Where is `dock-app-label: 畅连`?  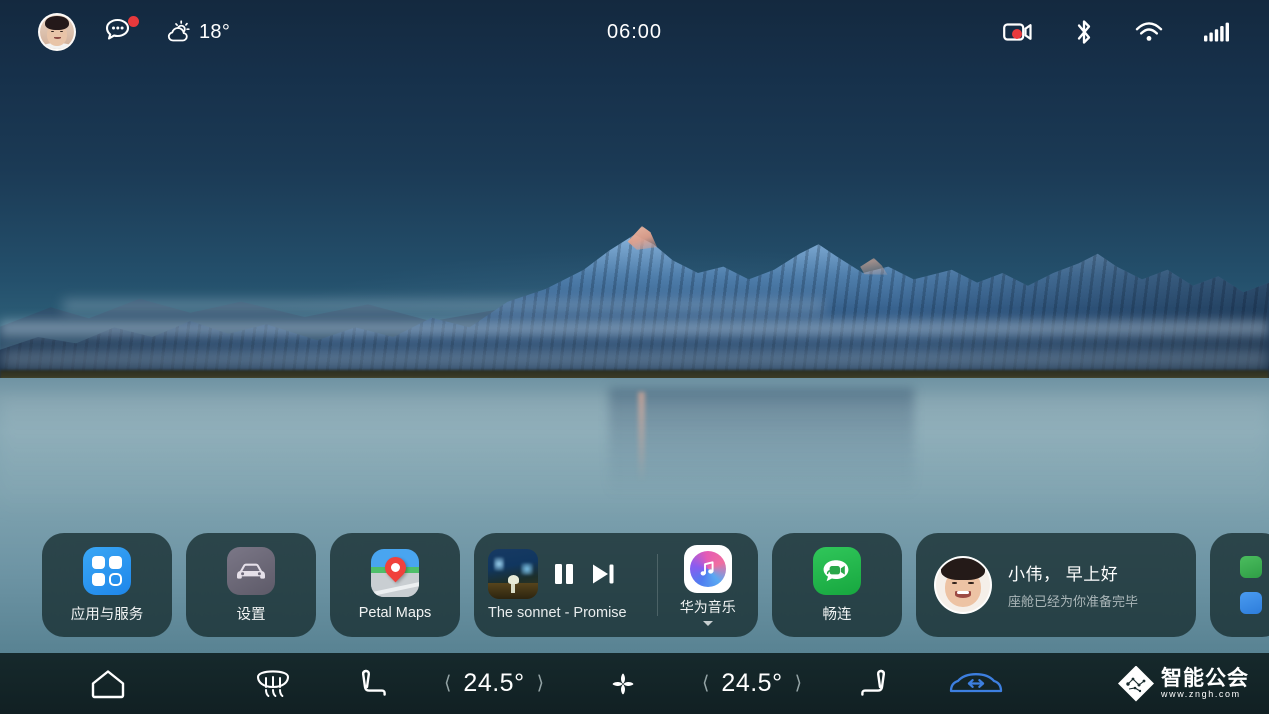
dock-app-label: 畅连 is located at coordinates (837, 614).